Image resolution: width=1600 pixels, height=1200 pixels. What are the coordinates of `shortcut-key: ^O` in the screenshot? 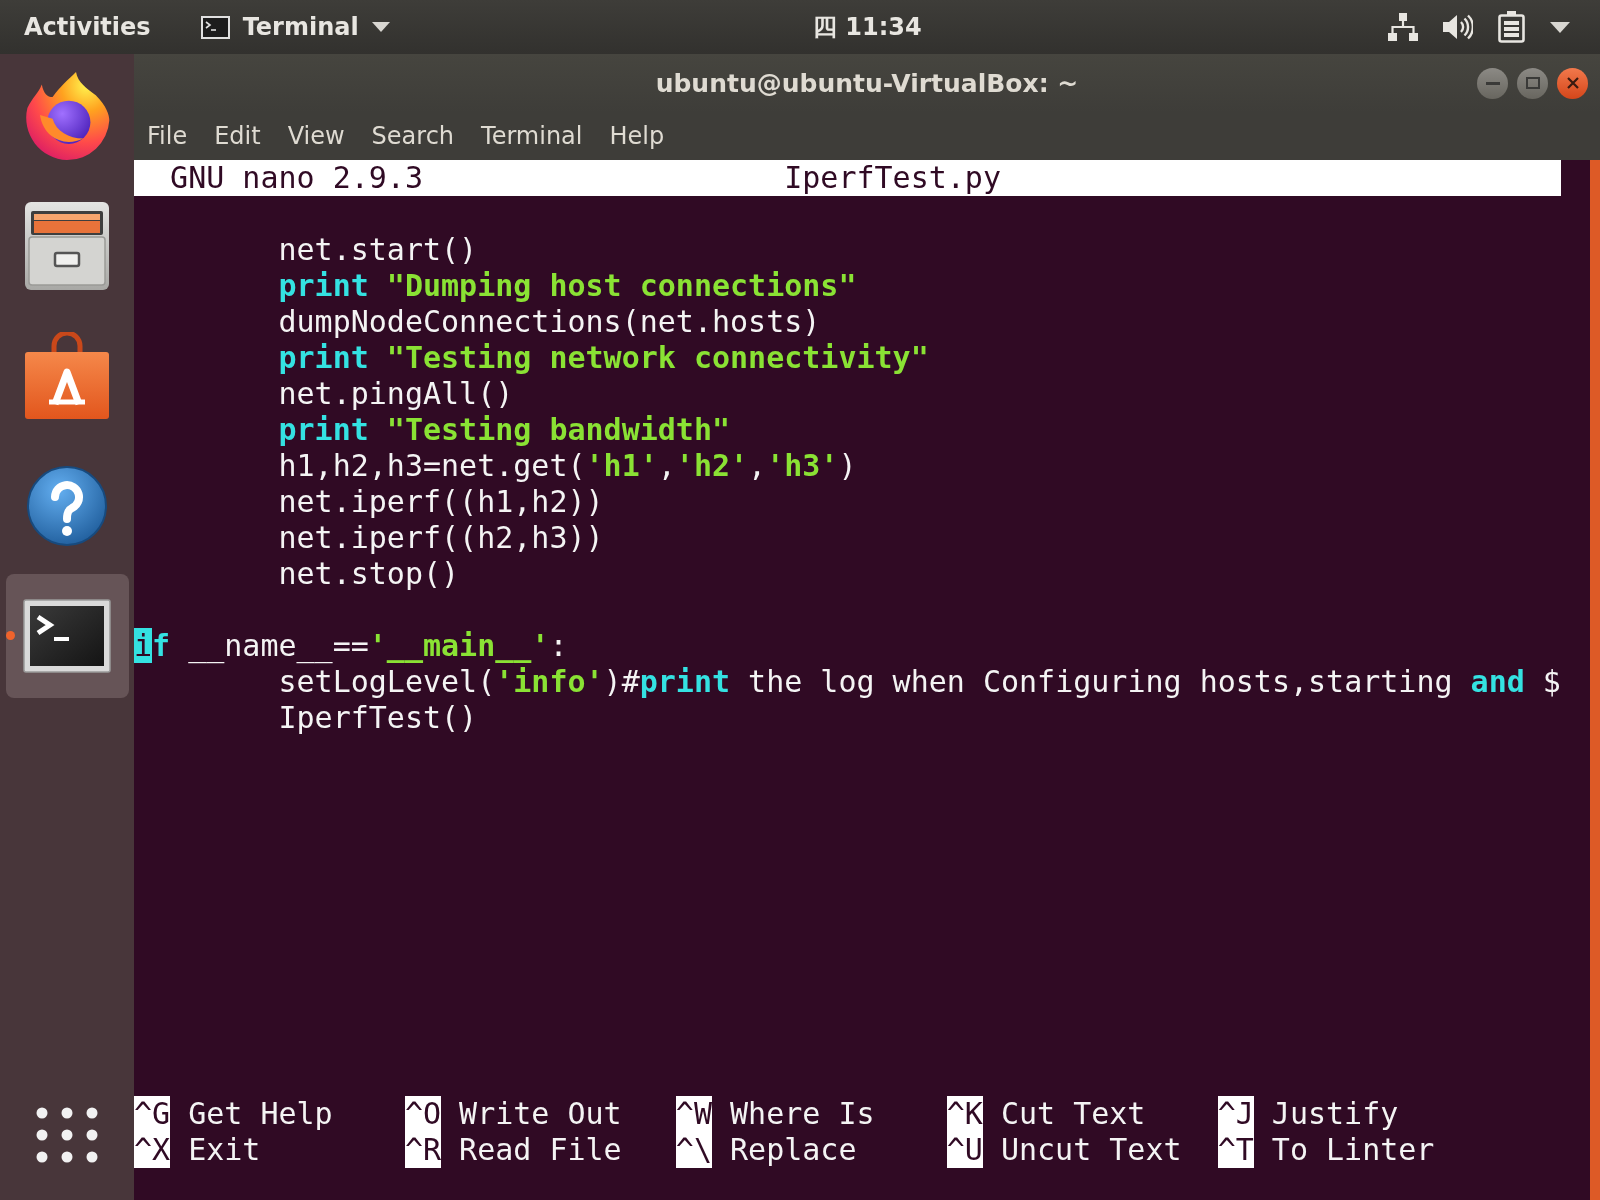 It's located at (423, 1114).